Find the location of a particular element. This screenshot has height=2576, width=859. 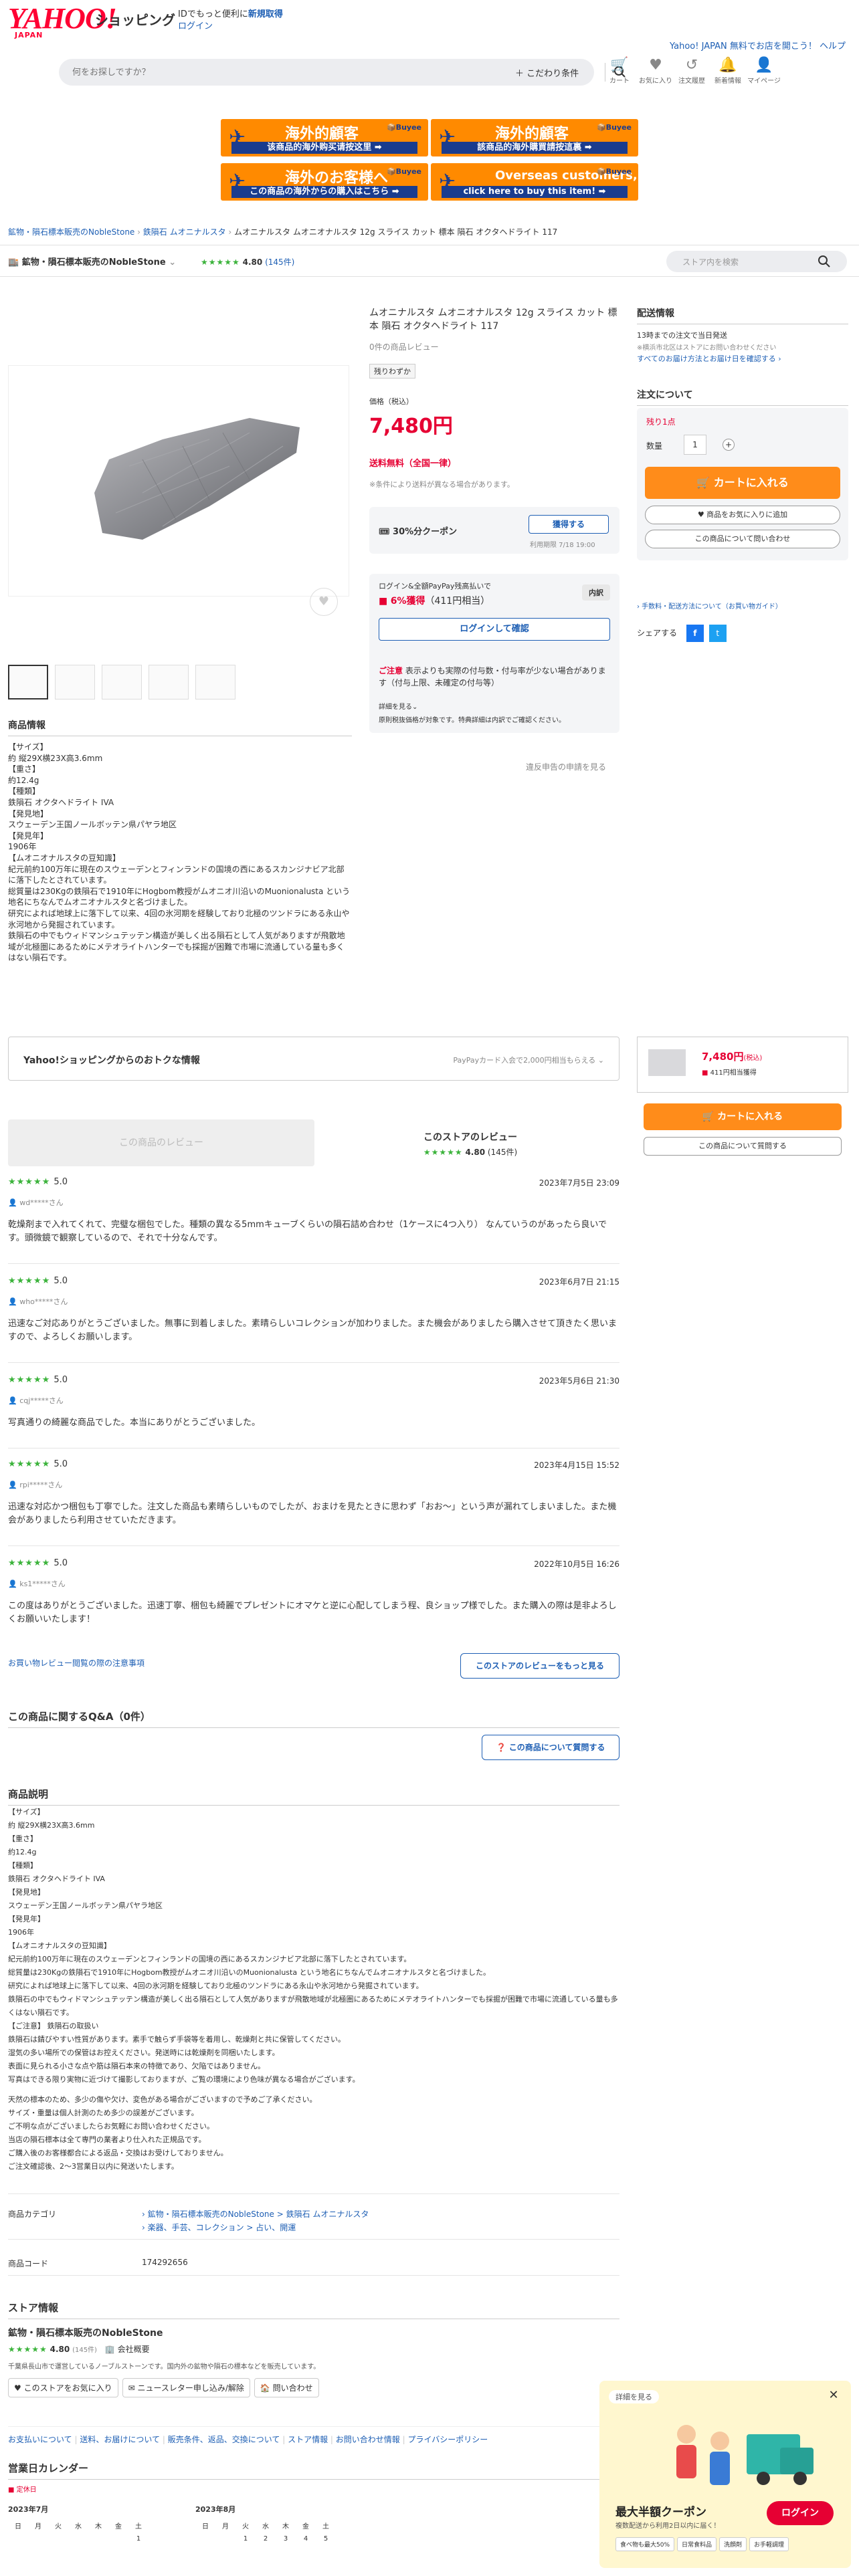

popup-tag: お手軽調理 is located at coordinates (769, 2544).